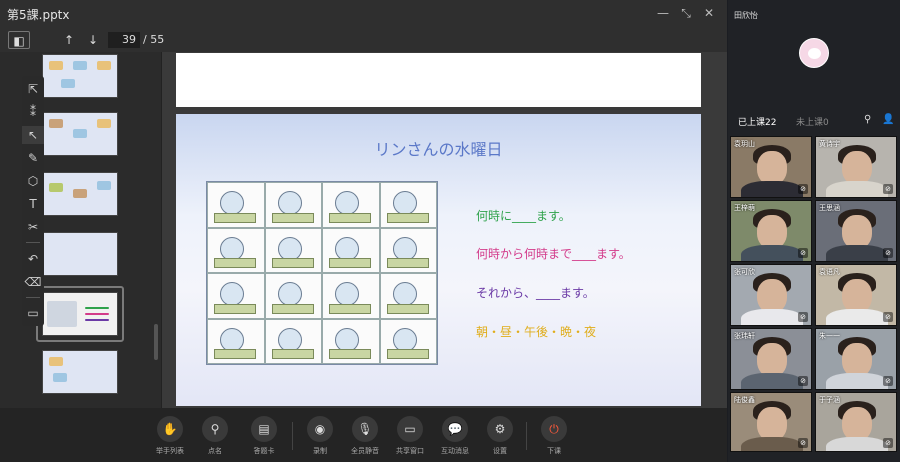 The height and width of the screenshot is (462, 900). I want to click on restore-button: ⤡, so click(686, 13).